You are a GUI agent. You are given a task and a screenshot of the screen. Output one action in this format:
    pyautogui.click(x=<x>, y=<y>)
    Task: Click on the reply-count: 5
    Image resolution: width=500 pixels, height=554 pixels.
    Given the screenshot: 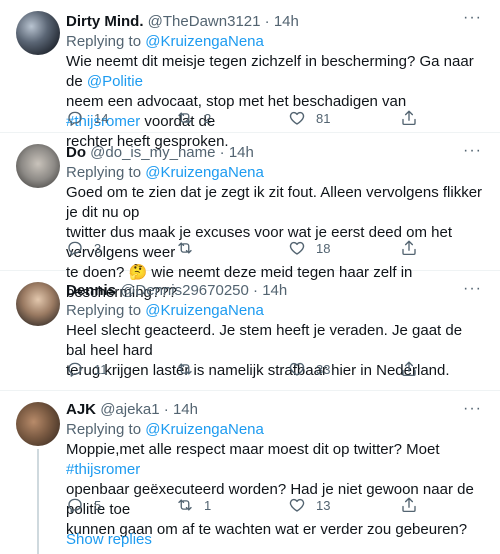 What is the action you would take?
    pyautogui.click(x=98, y=505)
    